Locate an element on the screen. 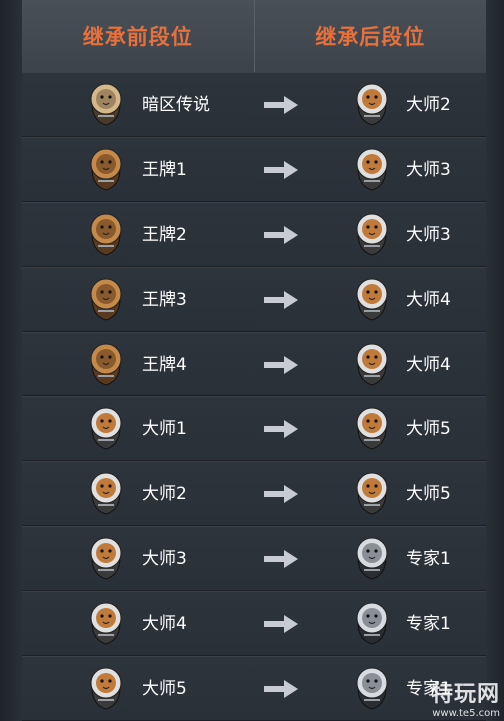  watermark: 特玩网 www.te5.com is located at coordinates (465, 697).